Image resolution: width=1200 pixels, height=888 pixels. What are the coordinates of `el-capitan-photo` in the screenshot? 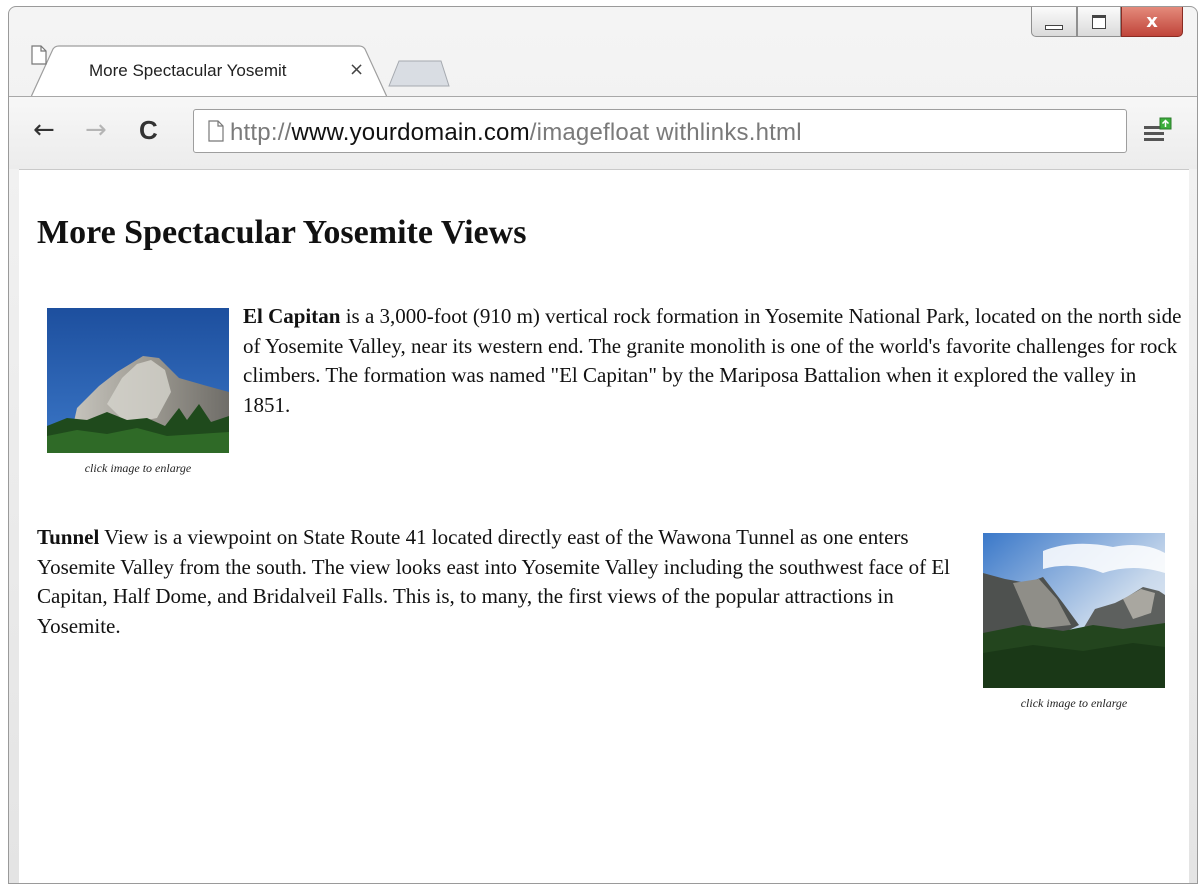 It's located at (138, 380).